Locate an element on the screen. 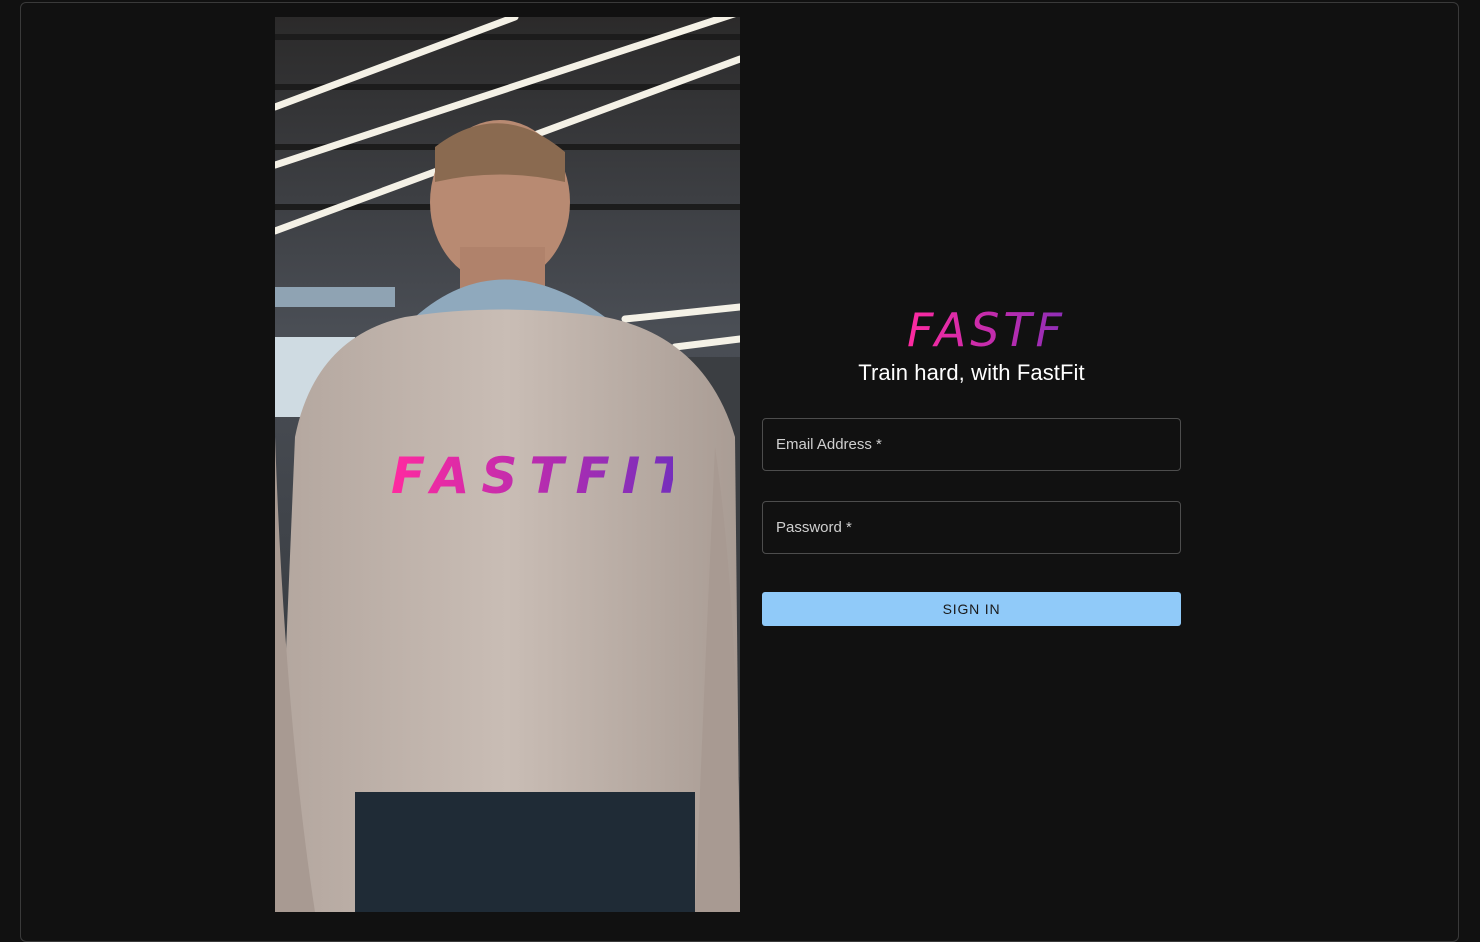 The width and height of the screenshot is (1480, 942). password-field: Password * is located at coordinates (971, 527).